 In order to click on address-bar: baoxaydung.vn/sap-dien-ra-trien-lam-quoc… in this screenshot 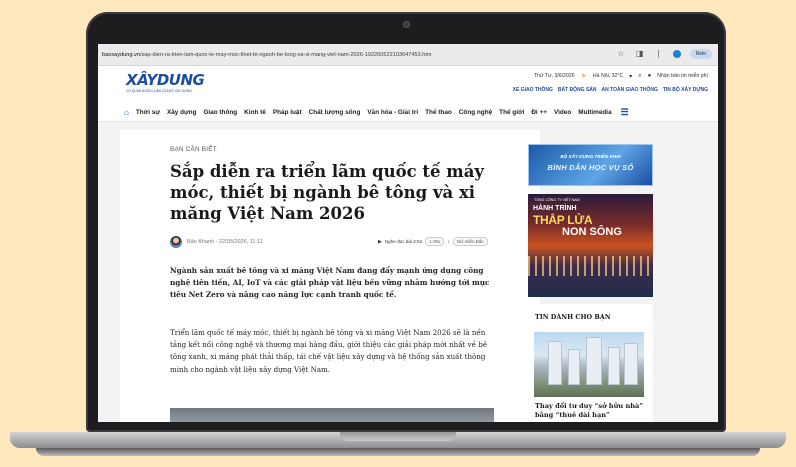, I will do `click(408, 55)`.